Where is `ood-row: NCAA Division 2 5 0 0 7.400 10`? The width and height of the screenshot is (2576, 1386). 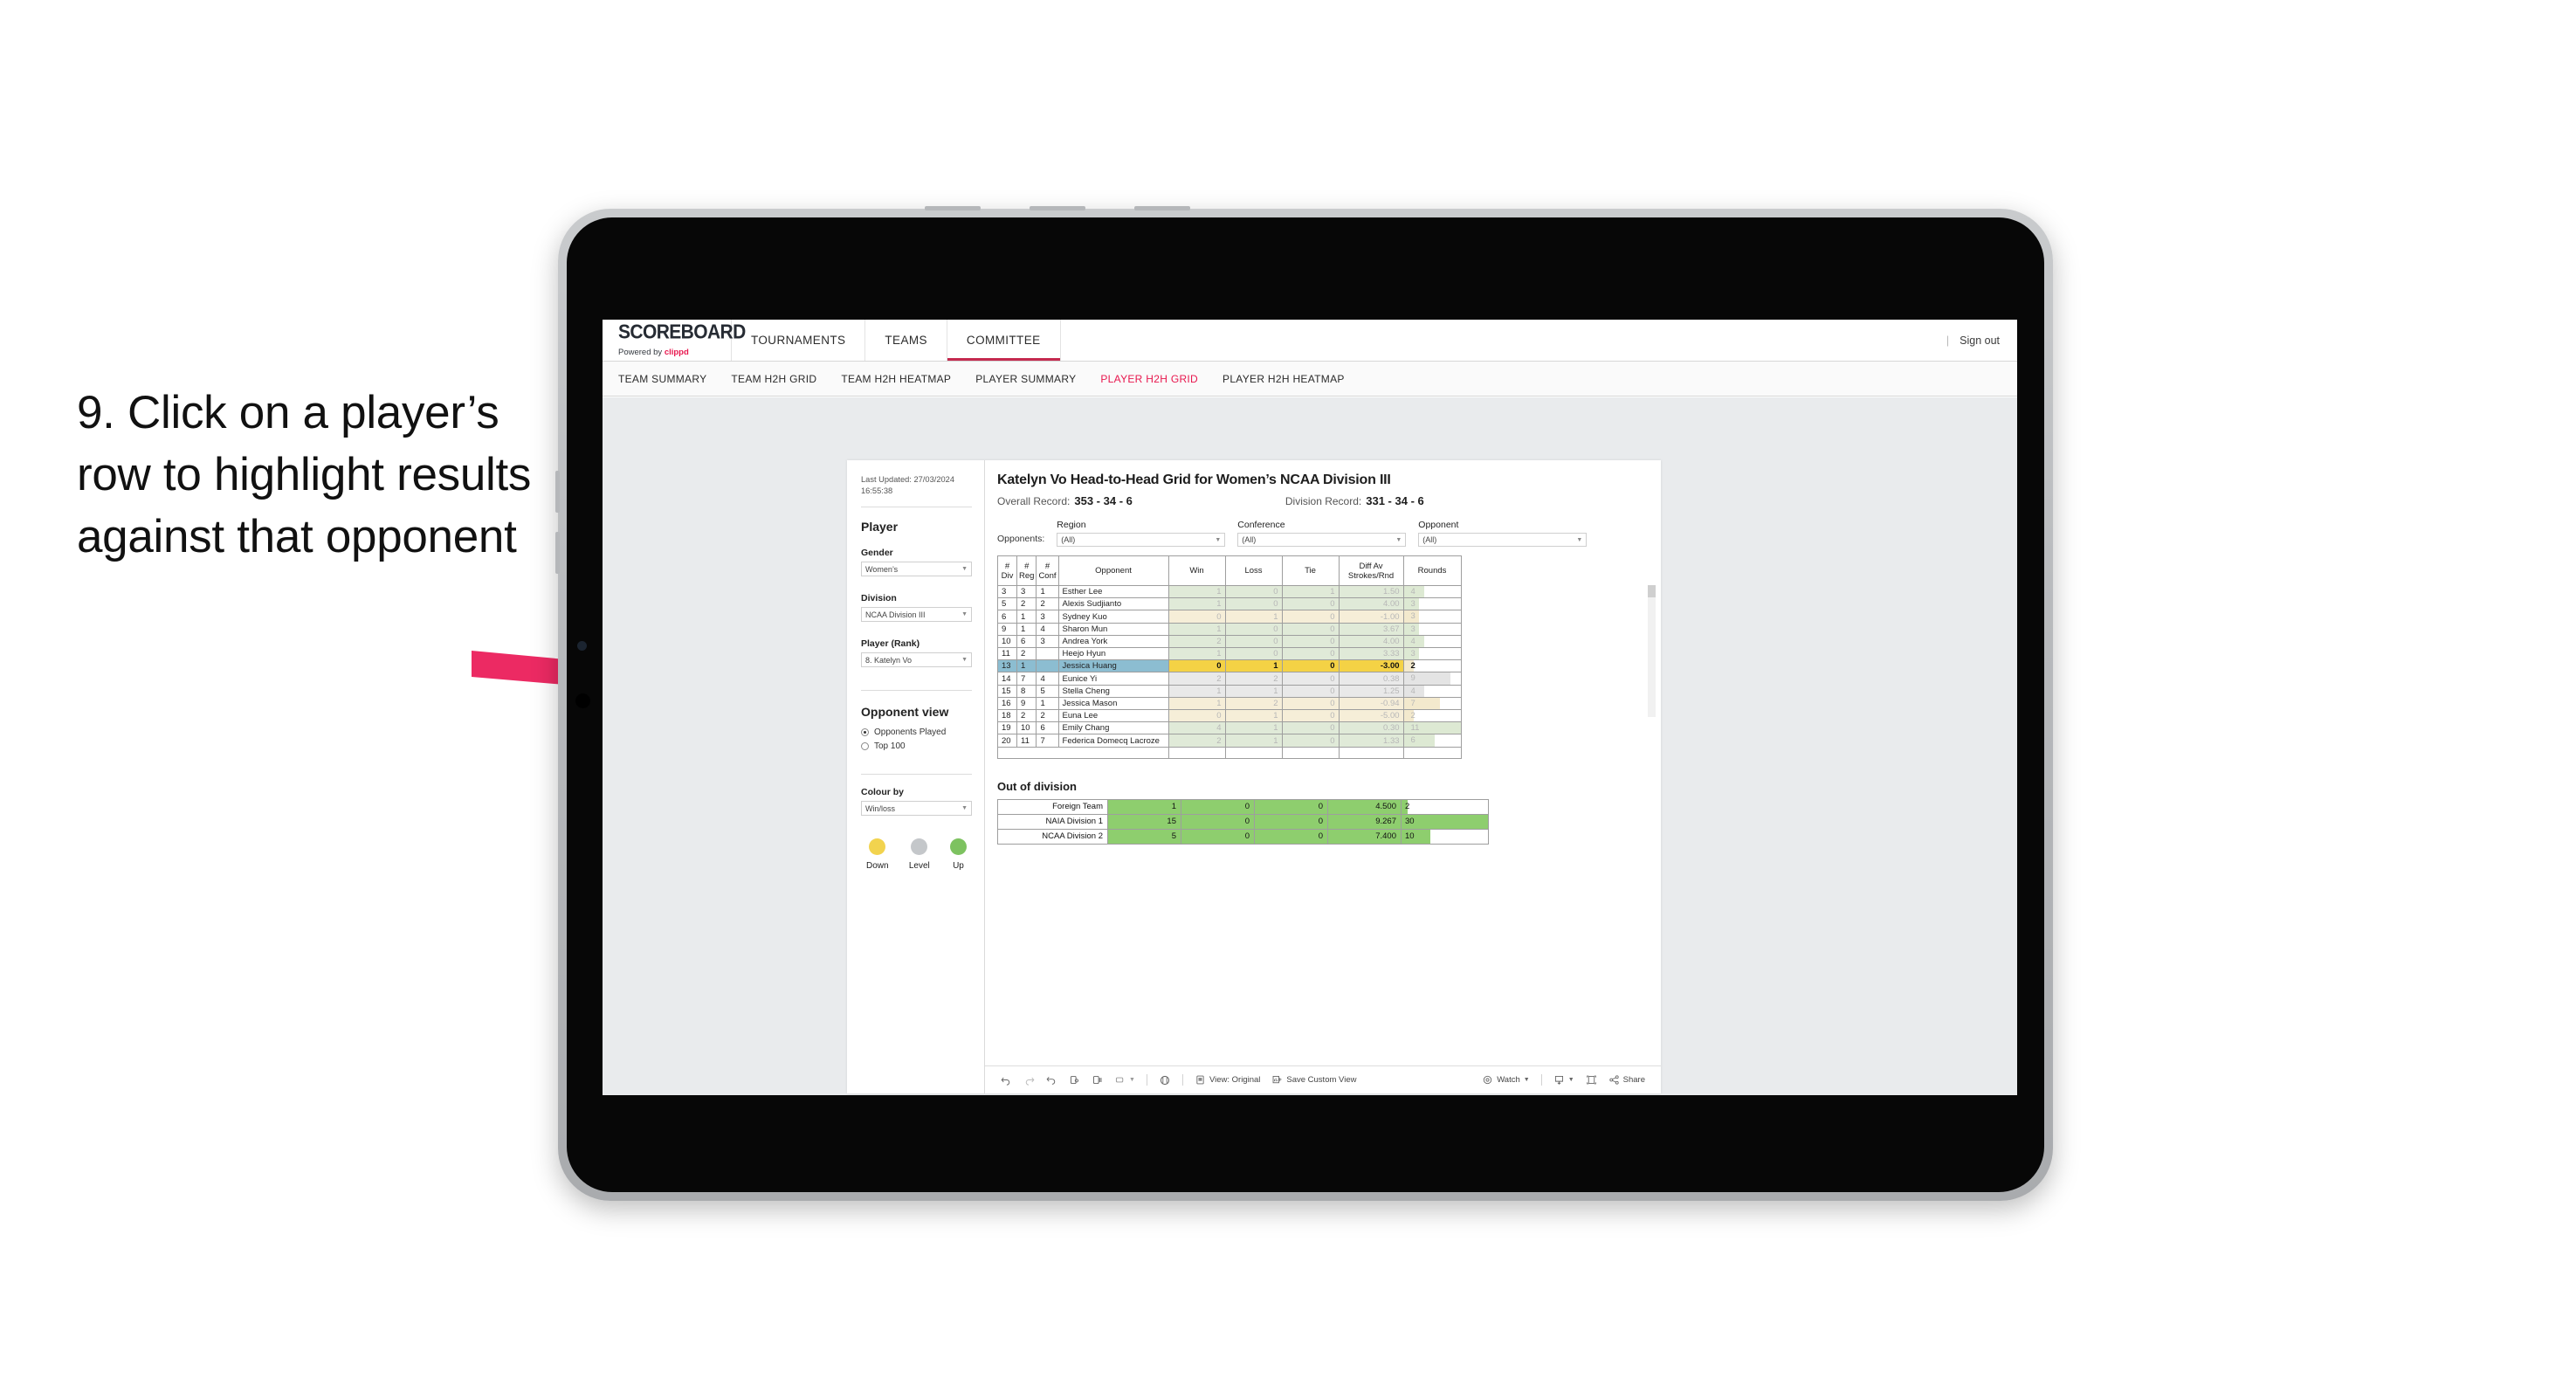 ood-row: NCAA Division 2 5 0 0 7.400 10 is located at coordinates (1243, 837).